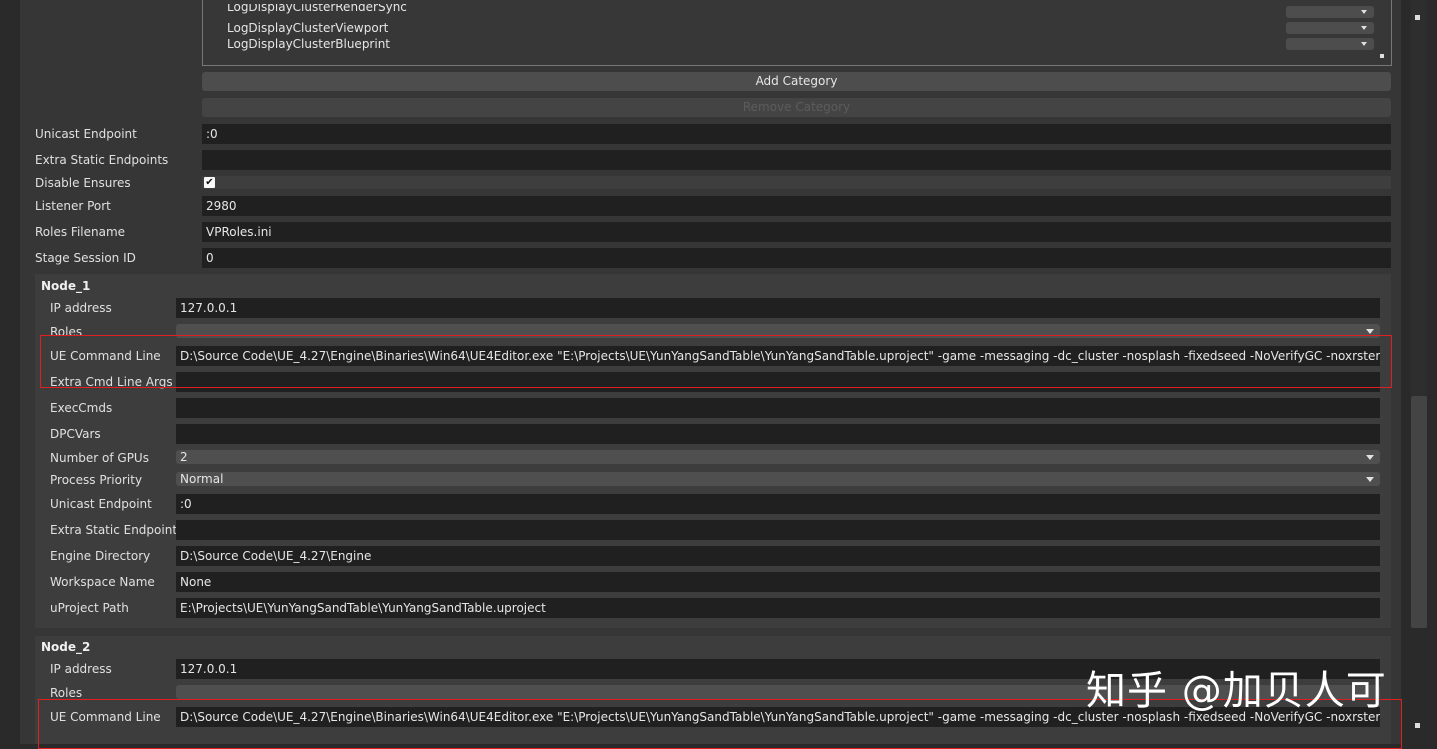  I want to click on process-priority-label: Process Priority, so click(96, 480).